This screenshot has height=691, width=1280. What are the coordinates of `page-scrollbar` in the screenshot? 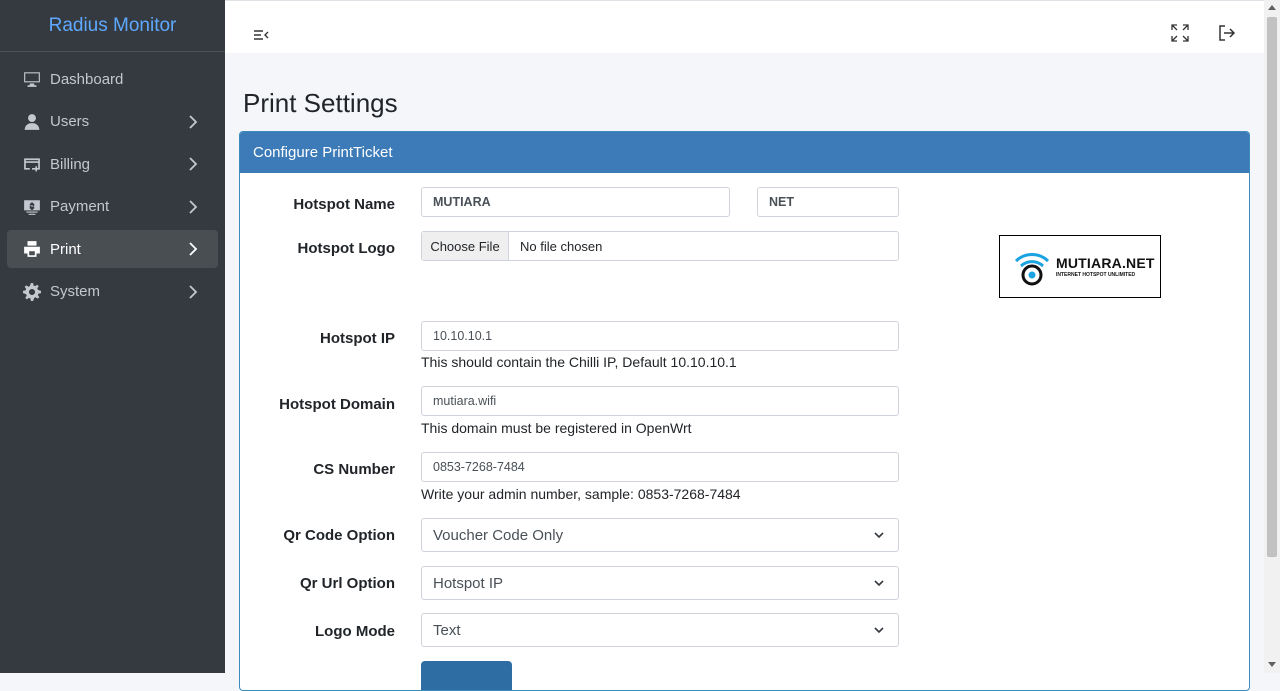 It's located at (1272, 336).